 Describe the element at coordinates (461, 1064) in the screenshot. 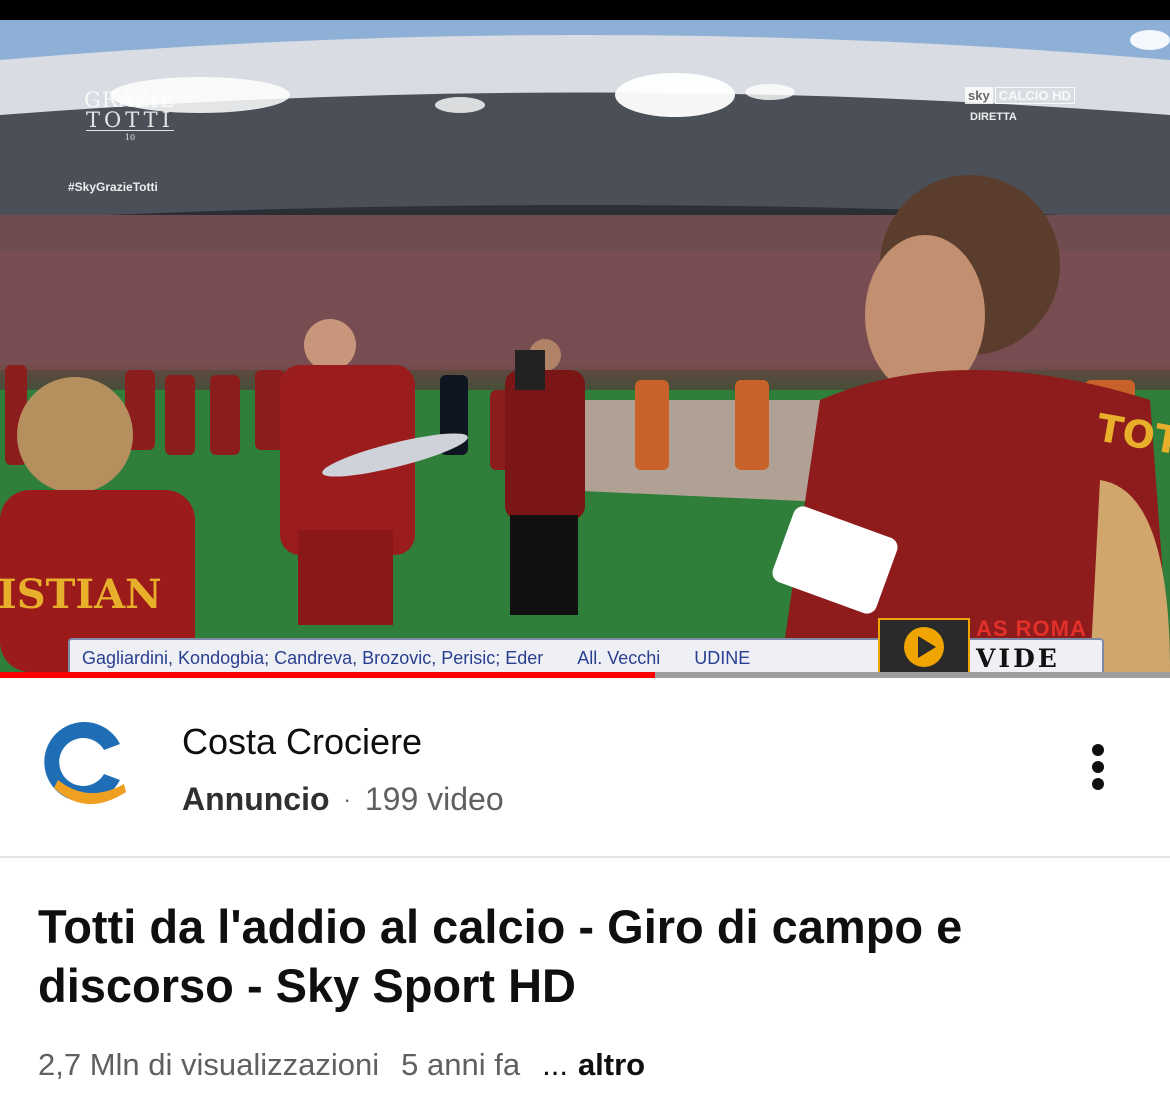

I see `upload-age: 5 anni fa` at that location.